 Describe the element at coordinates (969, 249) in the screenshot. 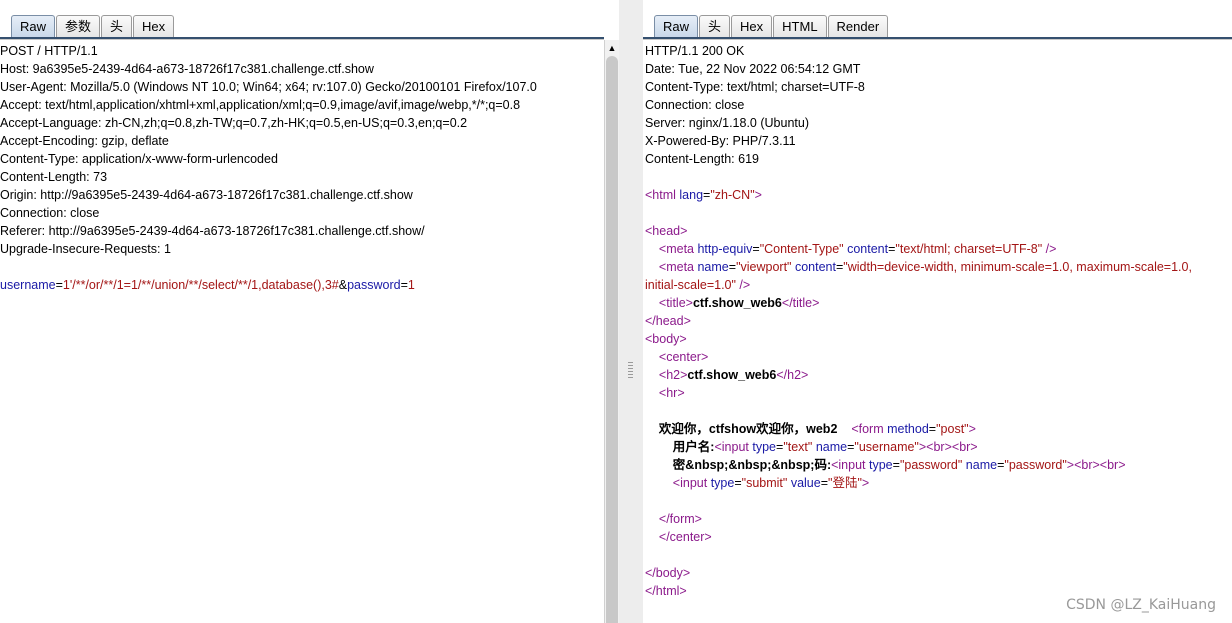

I see `html-token: "text/html; charset=UTF-8"` at that location.